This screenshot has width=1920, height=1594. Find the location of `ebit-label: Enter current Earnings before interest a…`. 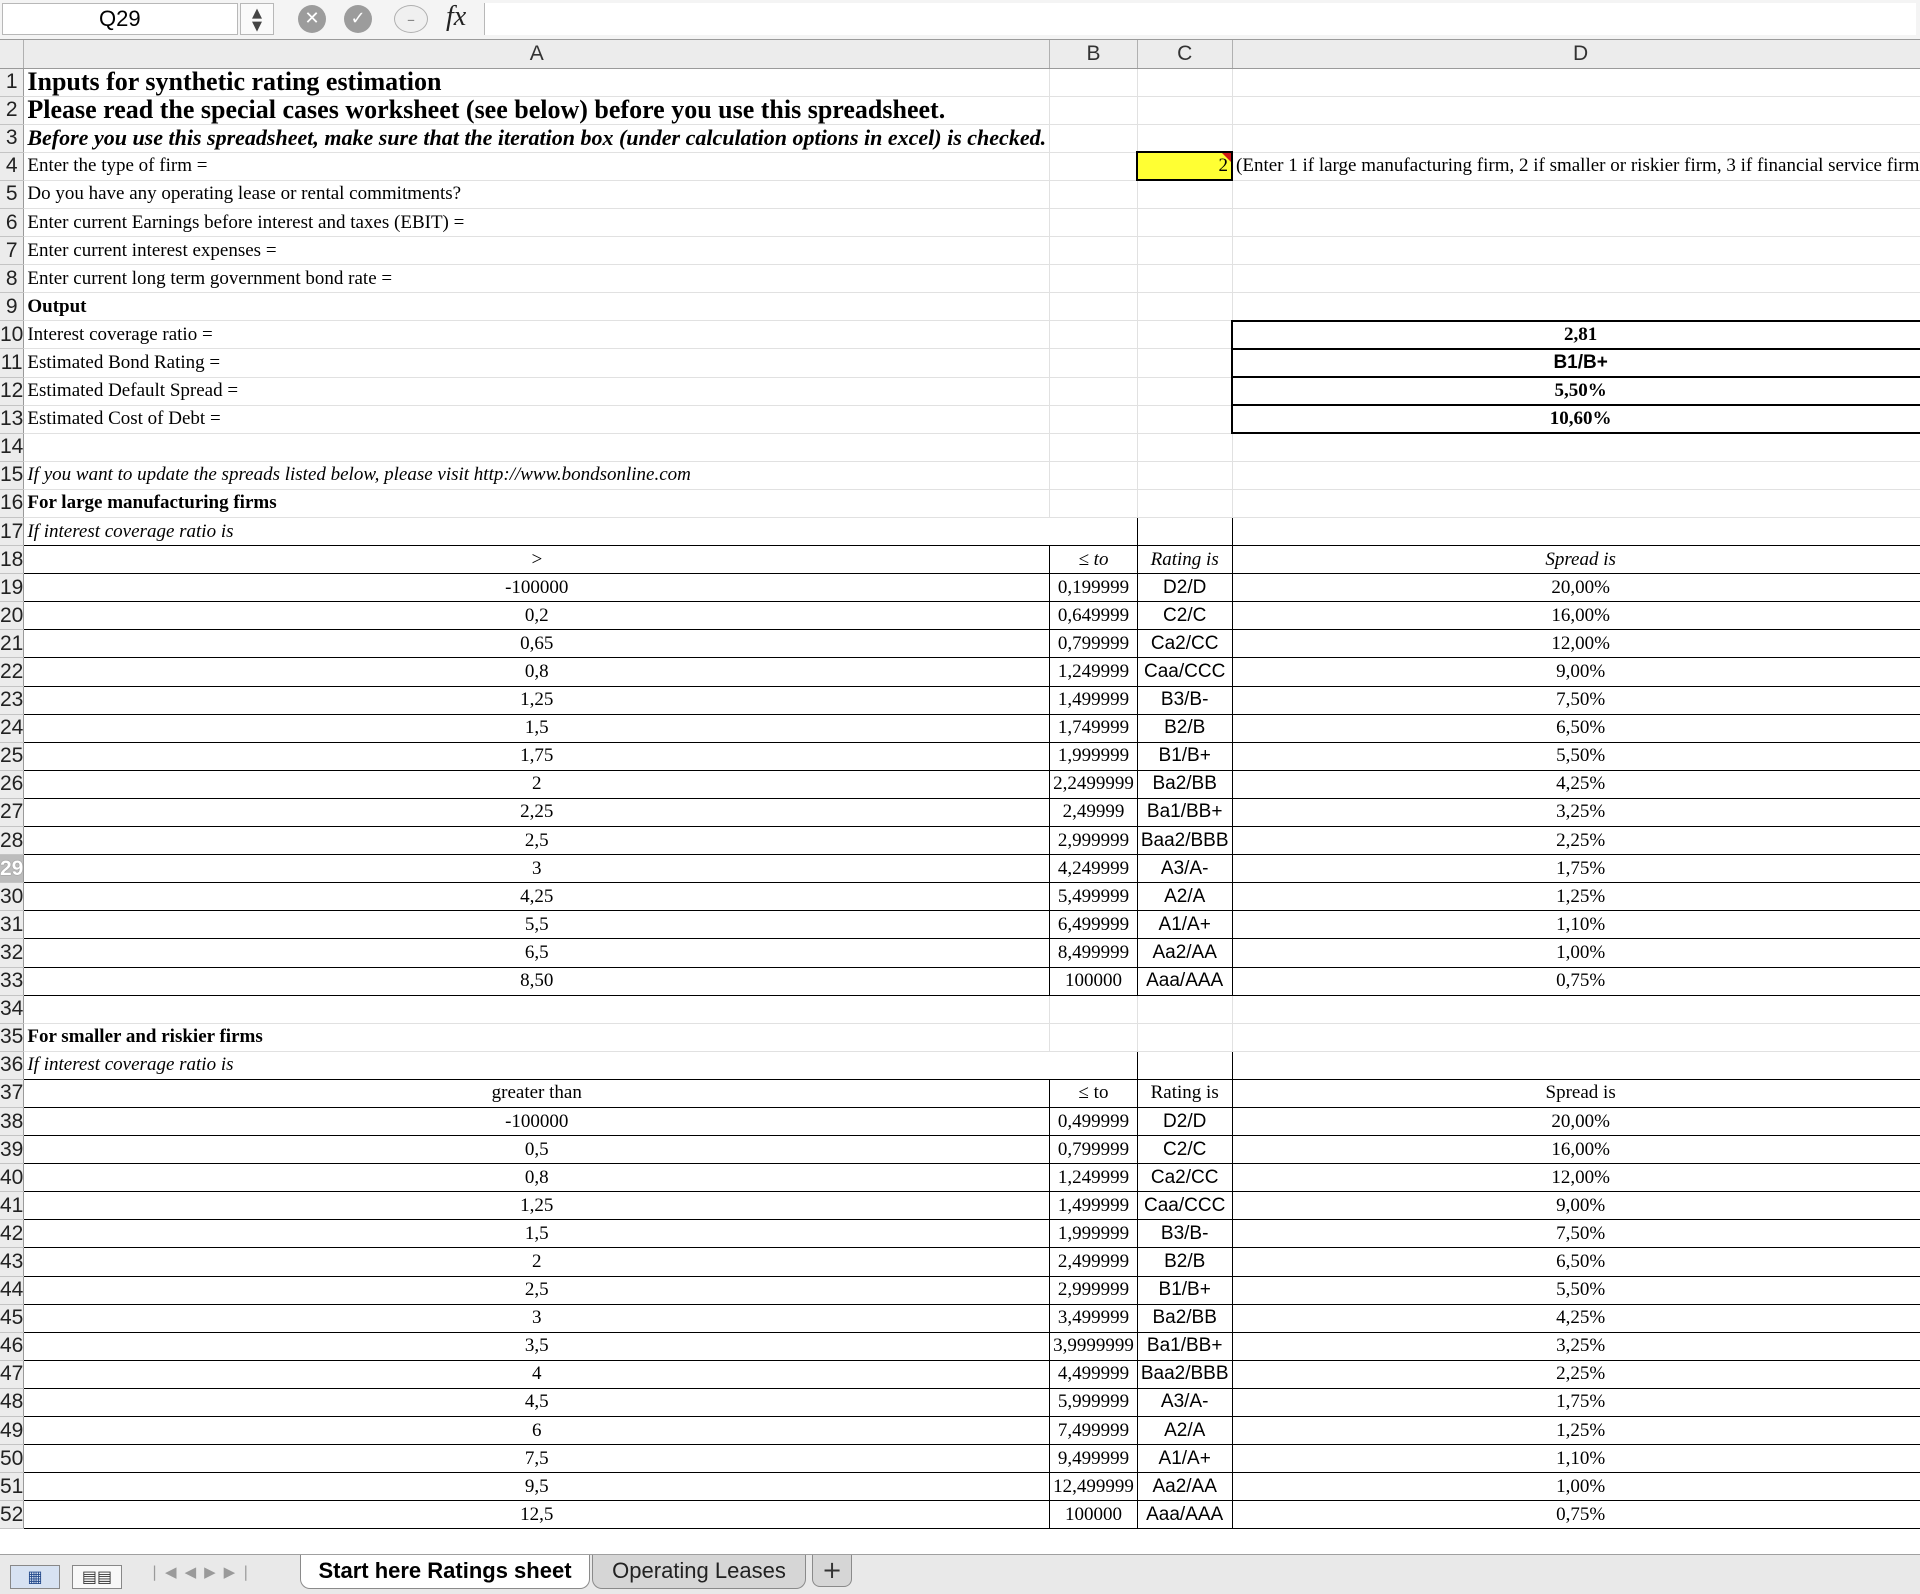

ebit-label: Enter current Earnings before interest a… is located at coordinates (537, 223).